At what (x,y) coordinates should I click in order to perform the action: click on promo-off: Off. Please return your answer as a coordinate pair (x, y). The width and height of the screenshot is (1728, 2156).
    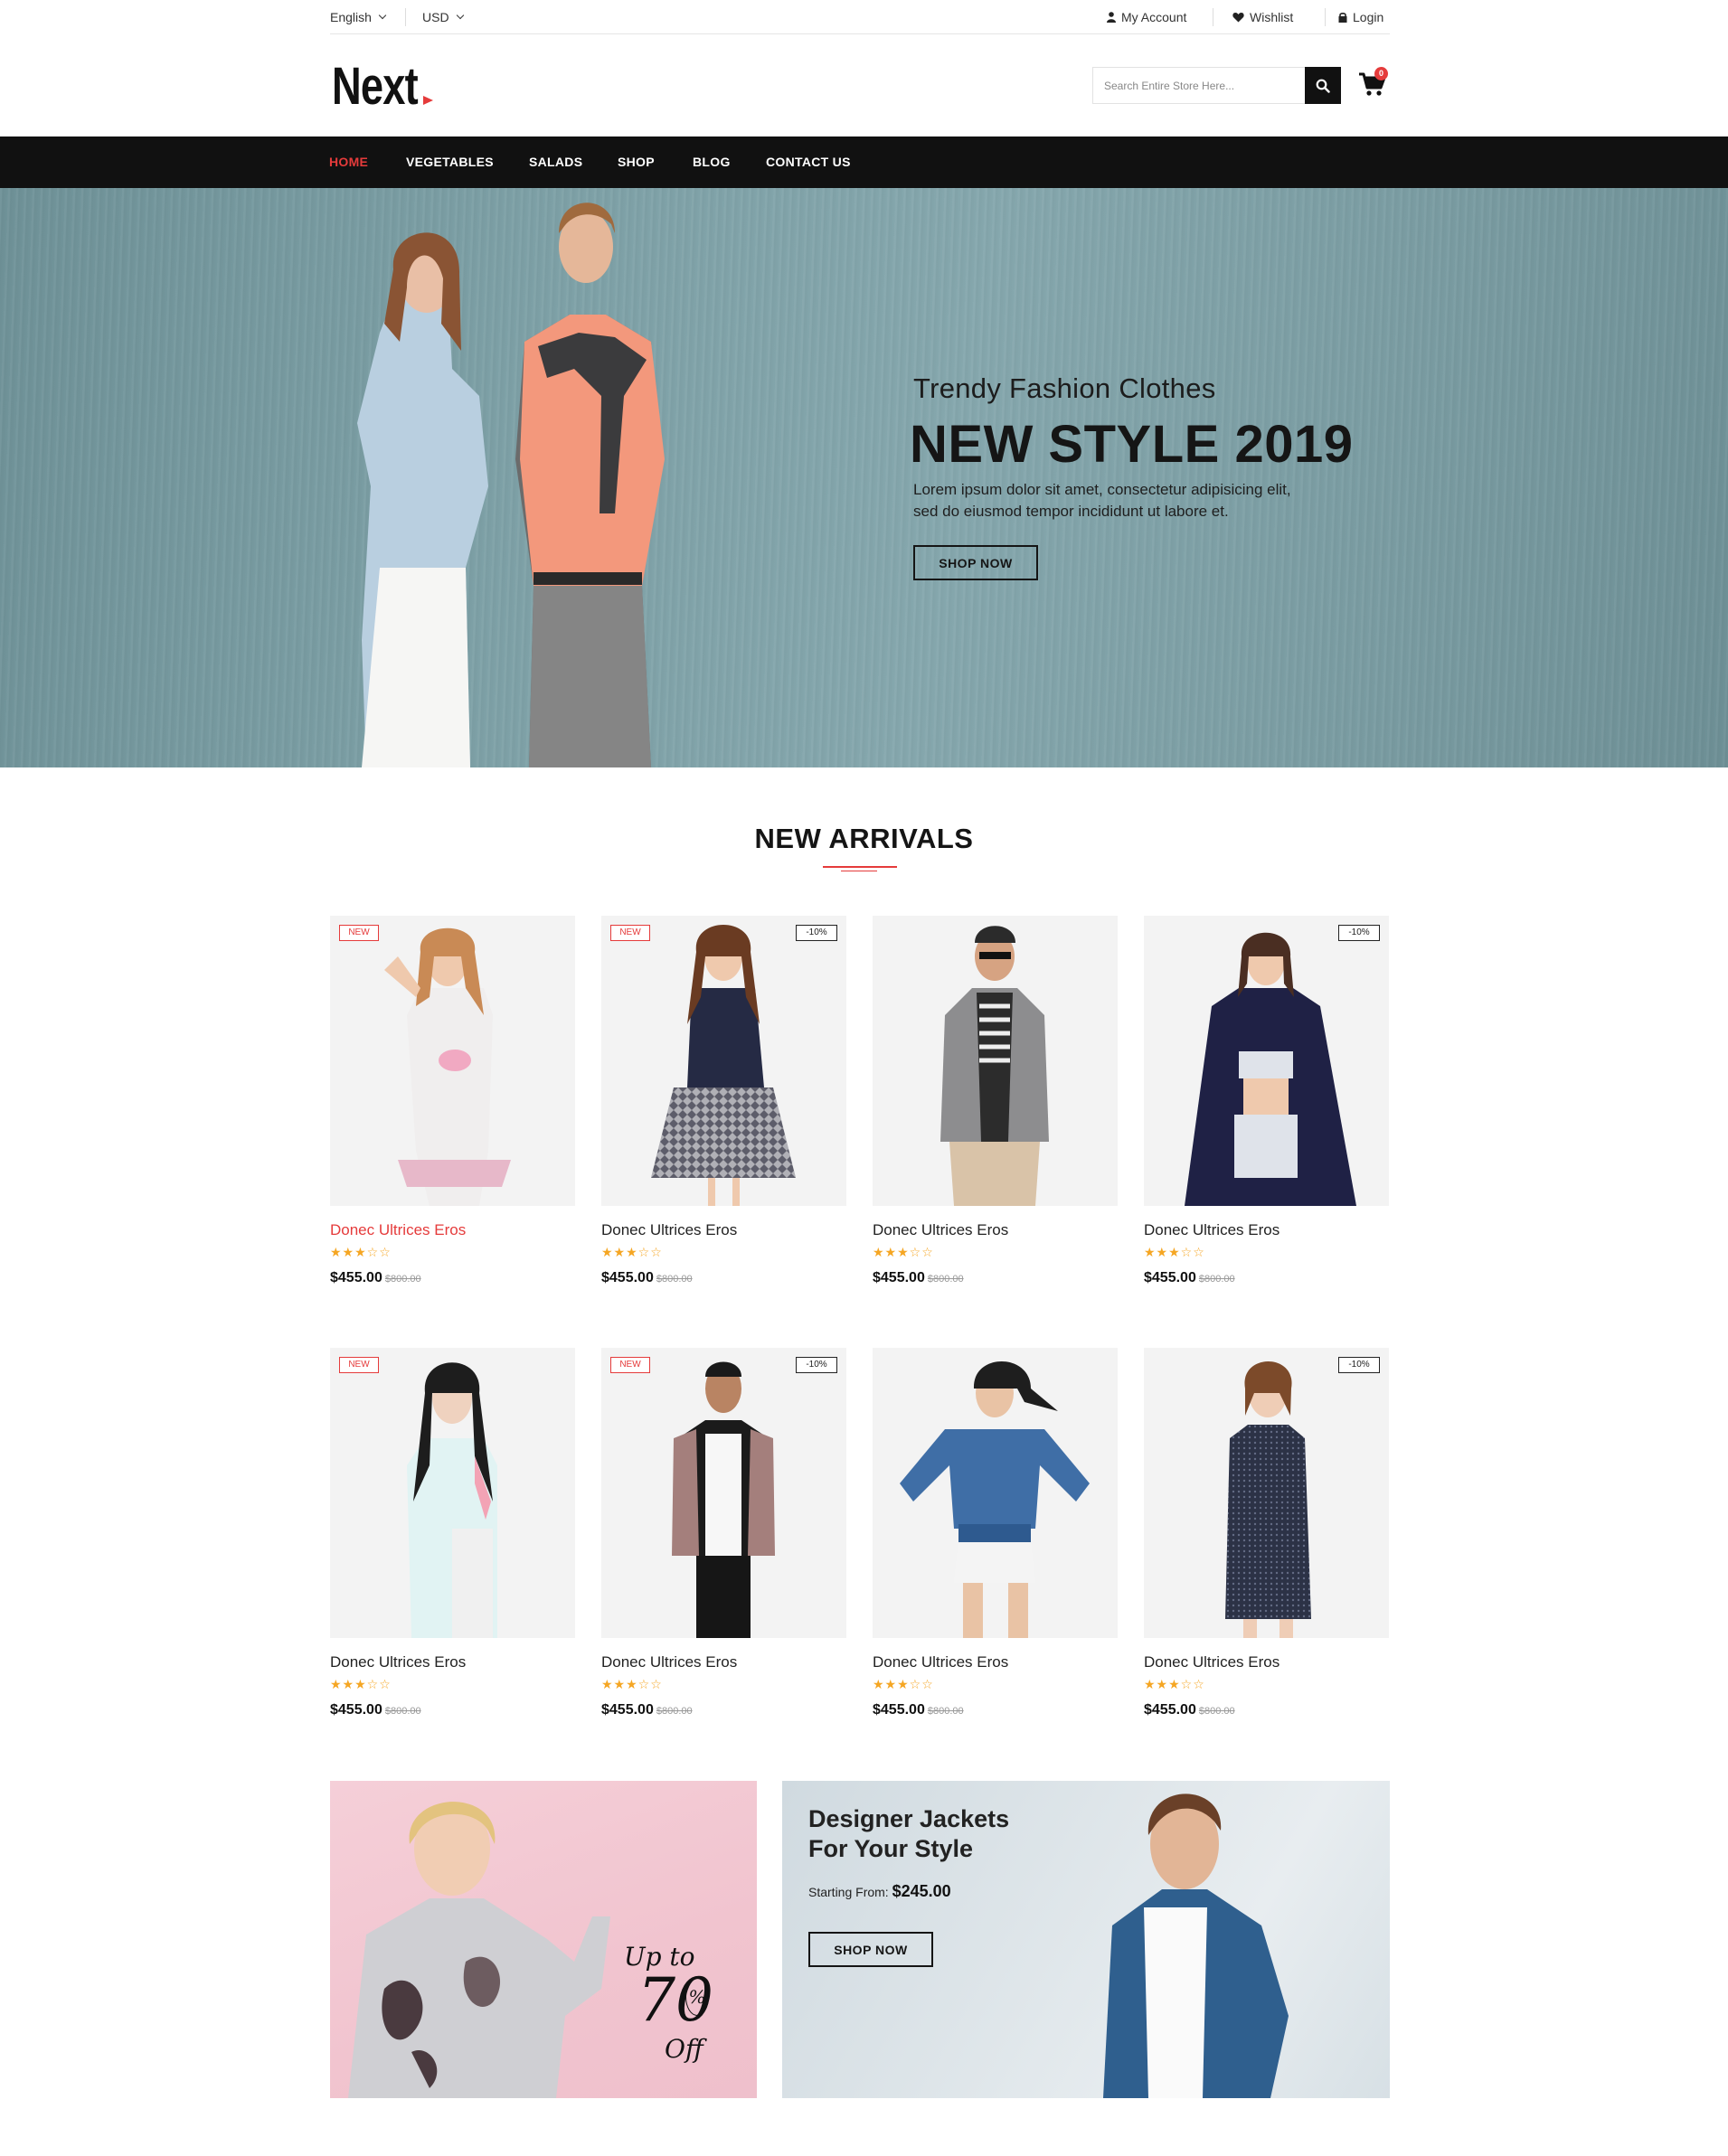
    Looking at the image, I should click on (684, 2049).